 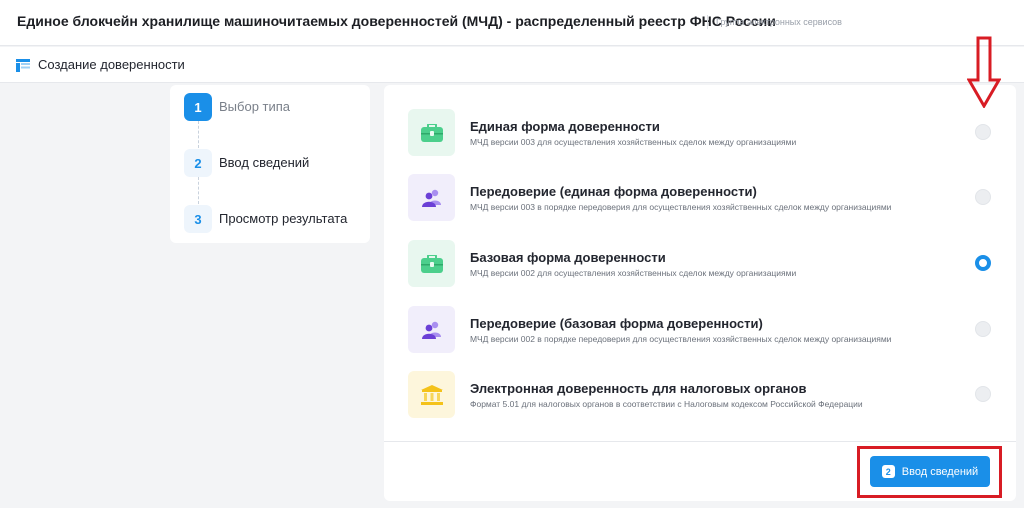 I want to click on step-label: Ввод сведений, so click(x=264, y=162).